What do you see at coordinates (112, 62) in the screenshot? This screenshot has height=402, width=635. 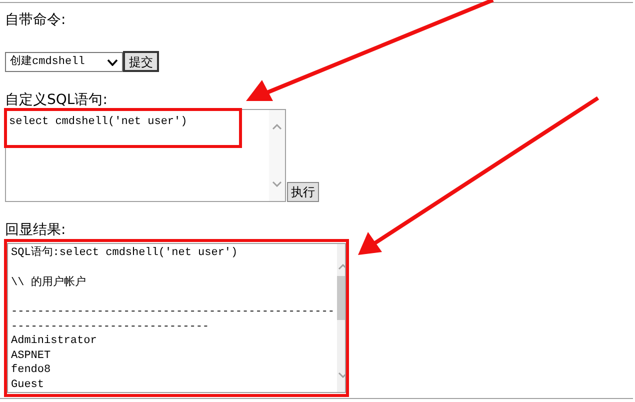 I see `chevron-down-icon` at bounding box center [112, 62].